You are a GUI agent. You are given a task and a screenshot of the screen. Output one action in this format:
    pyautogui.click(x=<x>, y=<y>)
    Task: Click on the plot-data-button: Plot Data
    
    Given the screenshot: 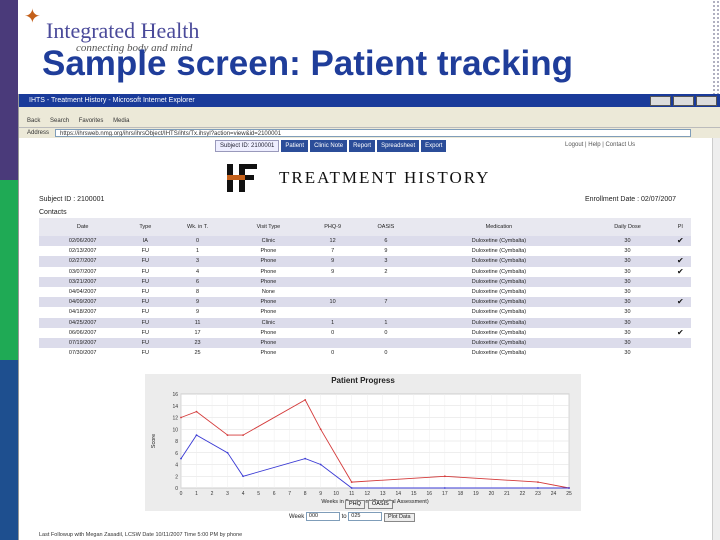 What is the action you would take?
    pyautogui.click(x=399, y=518)
    